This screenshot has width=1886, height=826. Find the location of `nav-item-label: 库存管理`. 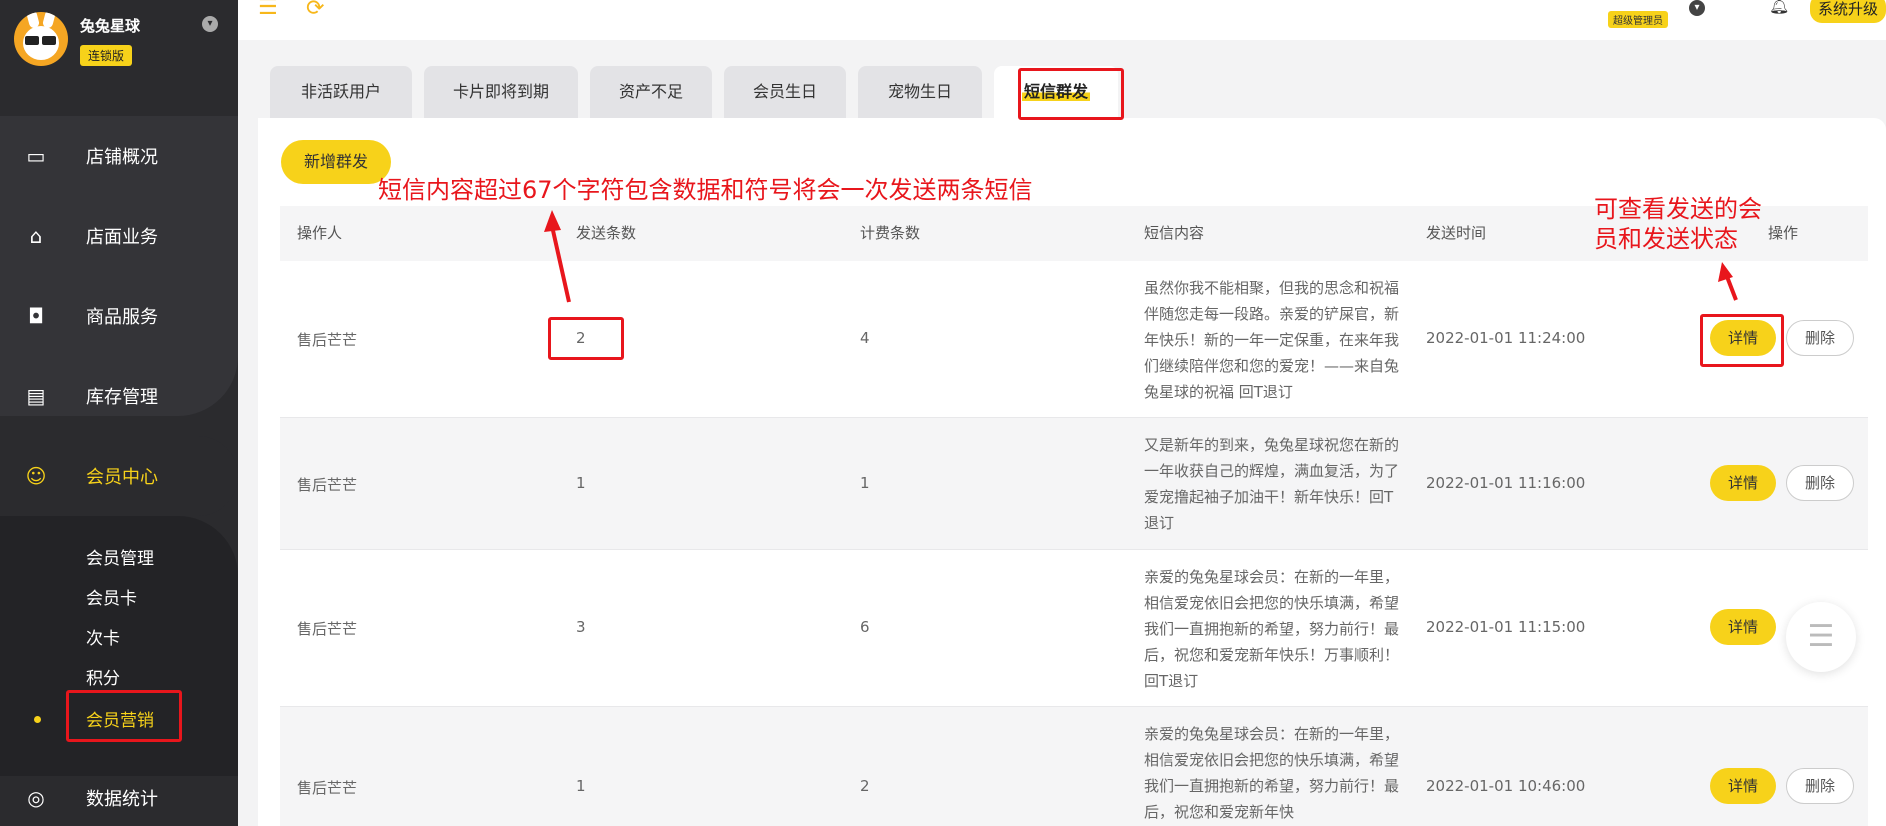

nav-item-label: 库存管理 is located at coordinates (122, 397).